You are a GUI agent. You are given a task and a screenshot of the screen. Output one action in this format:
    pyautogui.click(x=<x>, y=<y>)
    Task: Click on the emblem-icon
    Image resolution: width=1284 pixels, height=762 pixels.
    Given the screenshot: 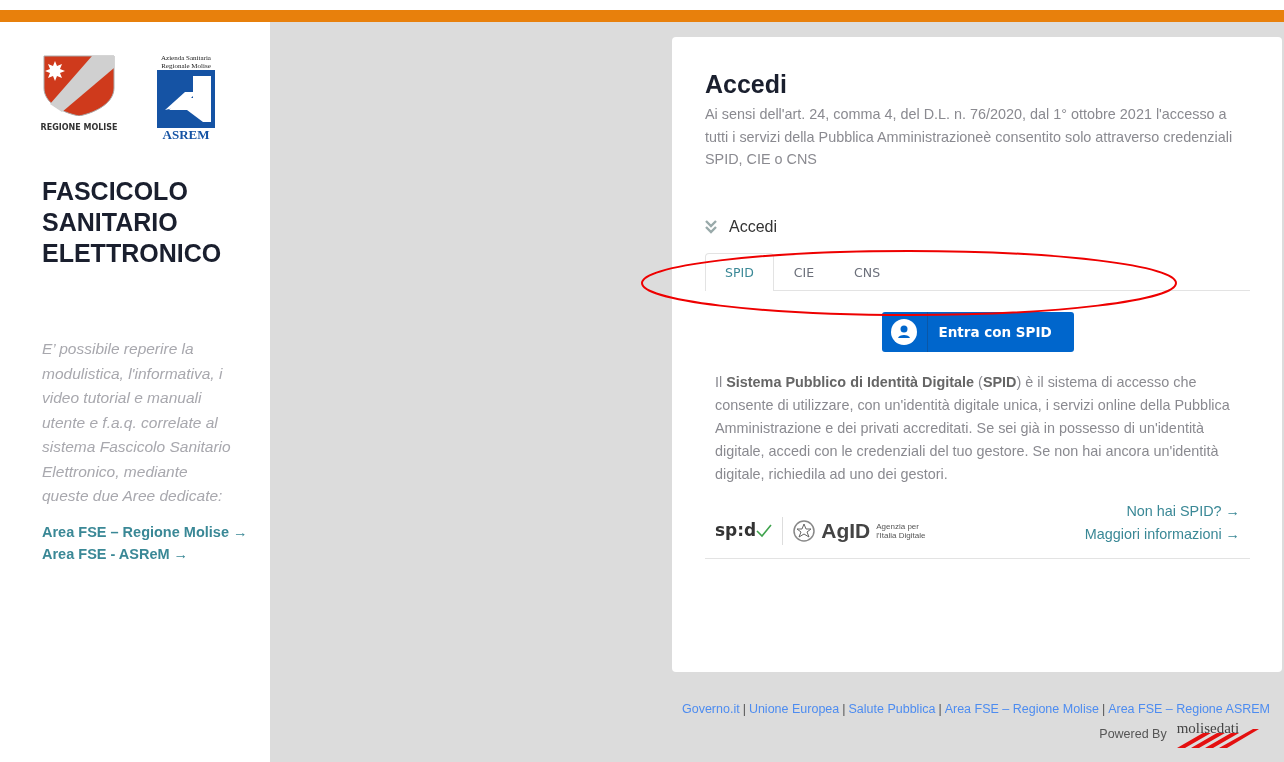 What is the action you would take?
    pyautogui.click(x=804, y=530)
    